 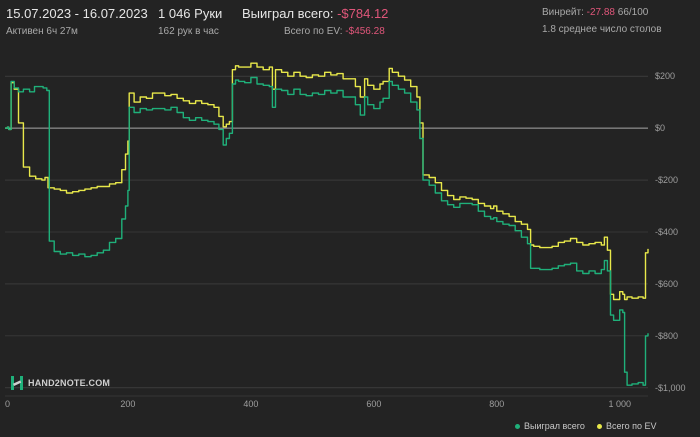 I want to click on x-tick-label: 600, so click(x=373, y=404).